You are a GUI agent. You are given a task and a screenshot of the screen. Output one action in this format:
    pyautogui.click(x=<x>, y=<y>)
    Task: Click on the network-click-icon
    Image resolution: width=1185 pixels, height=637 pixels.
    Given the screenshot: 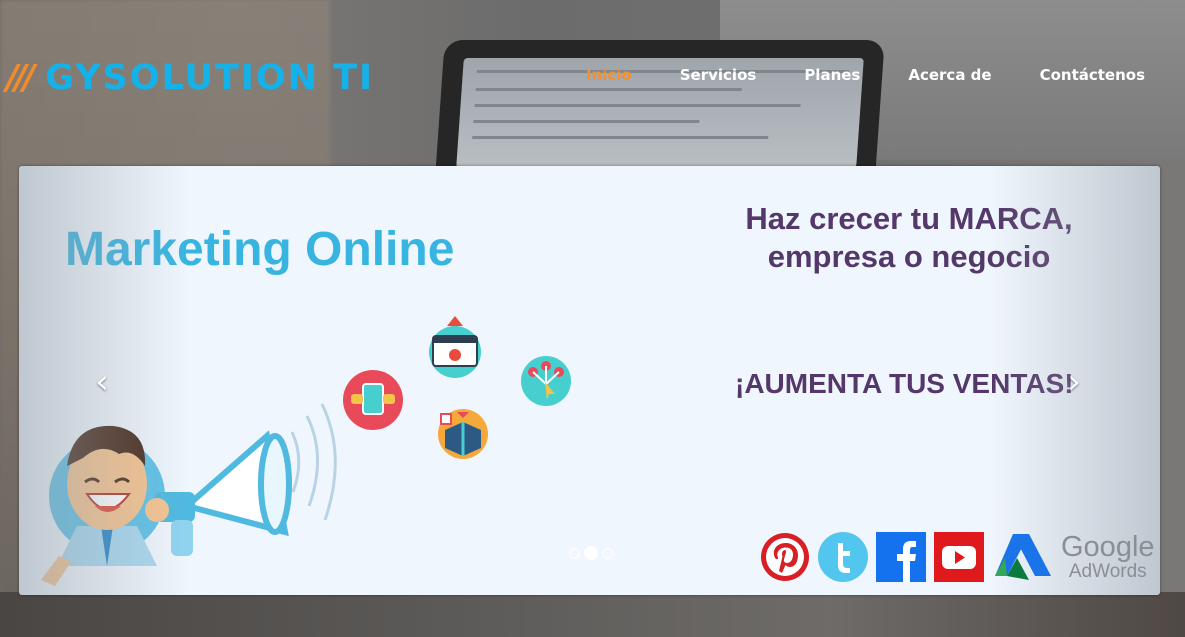 What is the action you would take?
    pyautogui.click(x=546, y=381)
    